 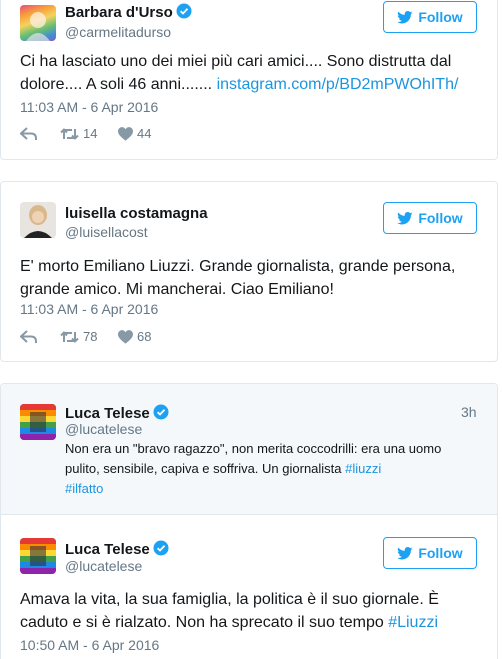 I want to click on author-handle: @carmelitadurso, so click(x=118, y=32).